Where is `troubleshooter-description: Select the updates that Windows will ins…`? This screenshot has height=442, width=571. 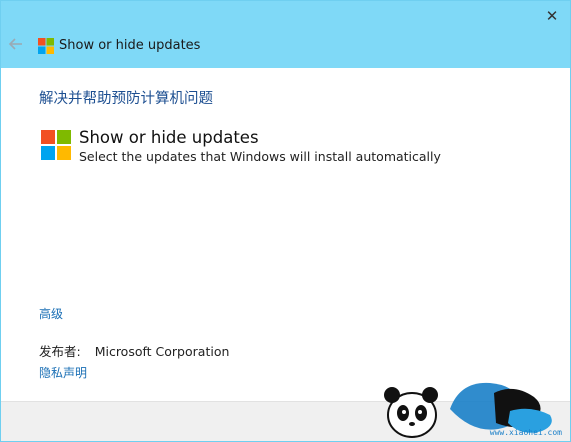 troubleshooter-description: Select the updates that Windows will ins… is located at coordinates (260, 156).